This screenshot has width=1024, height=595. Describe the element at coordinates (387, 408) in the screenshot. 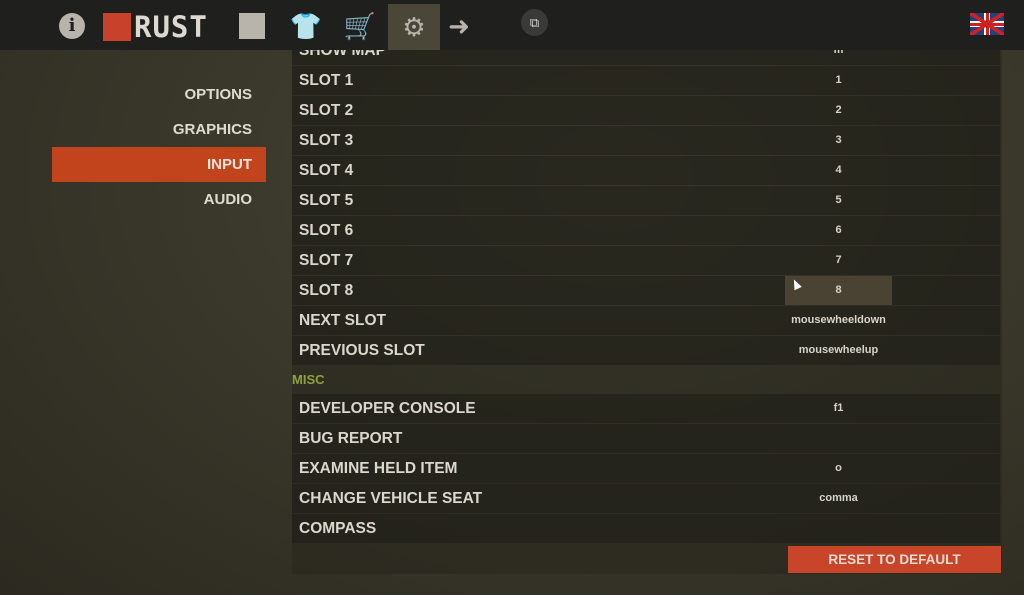

I see `keybind-label: DEVELOPER CONSOLE` at that location.